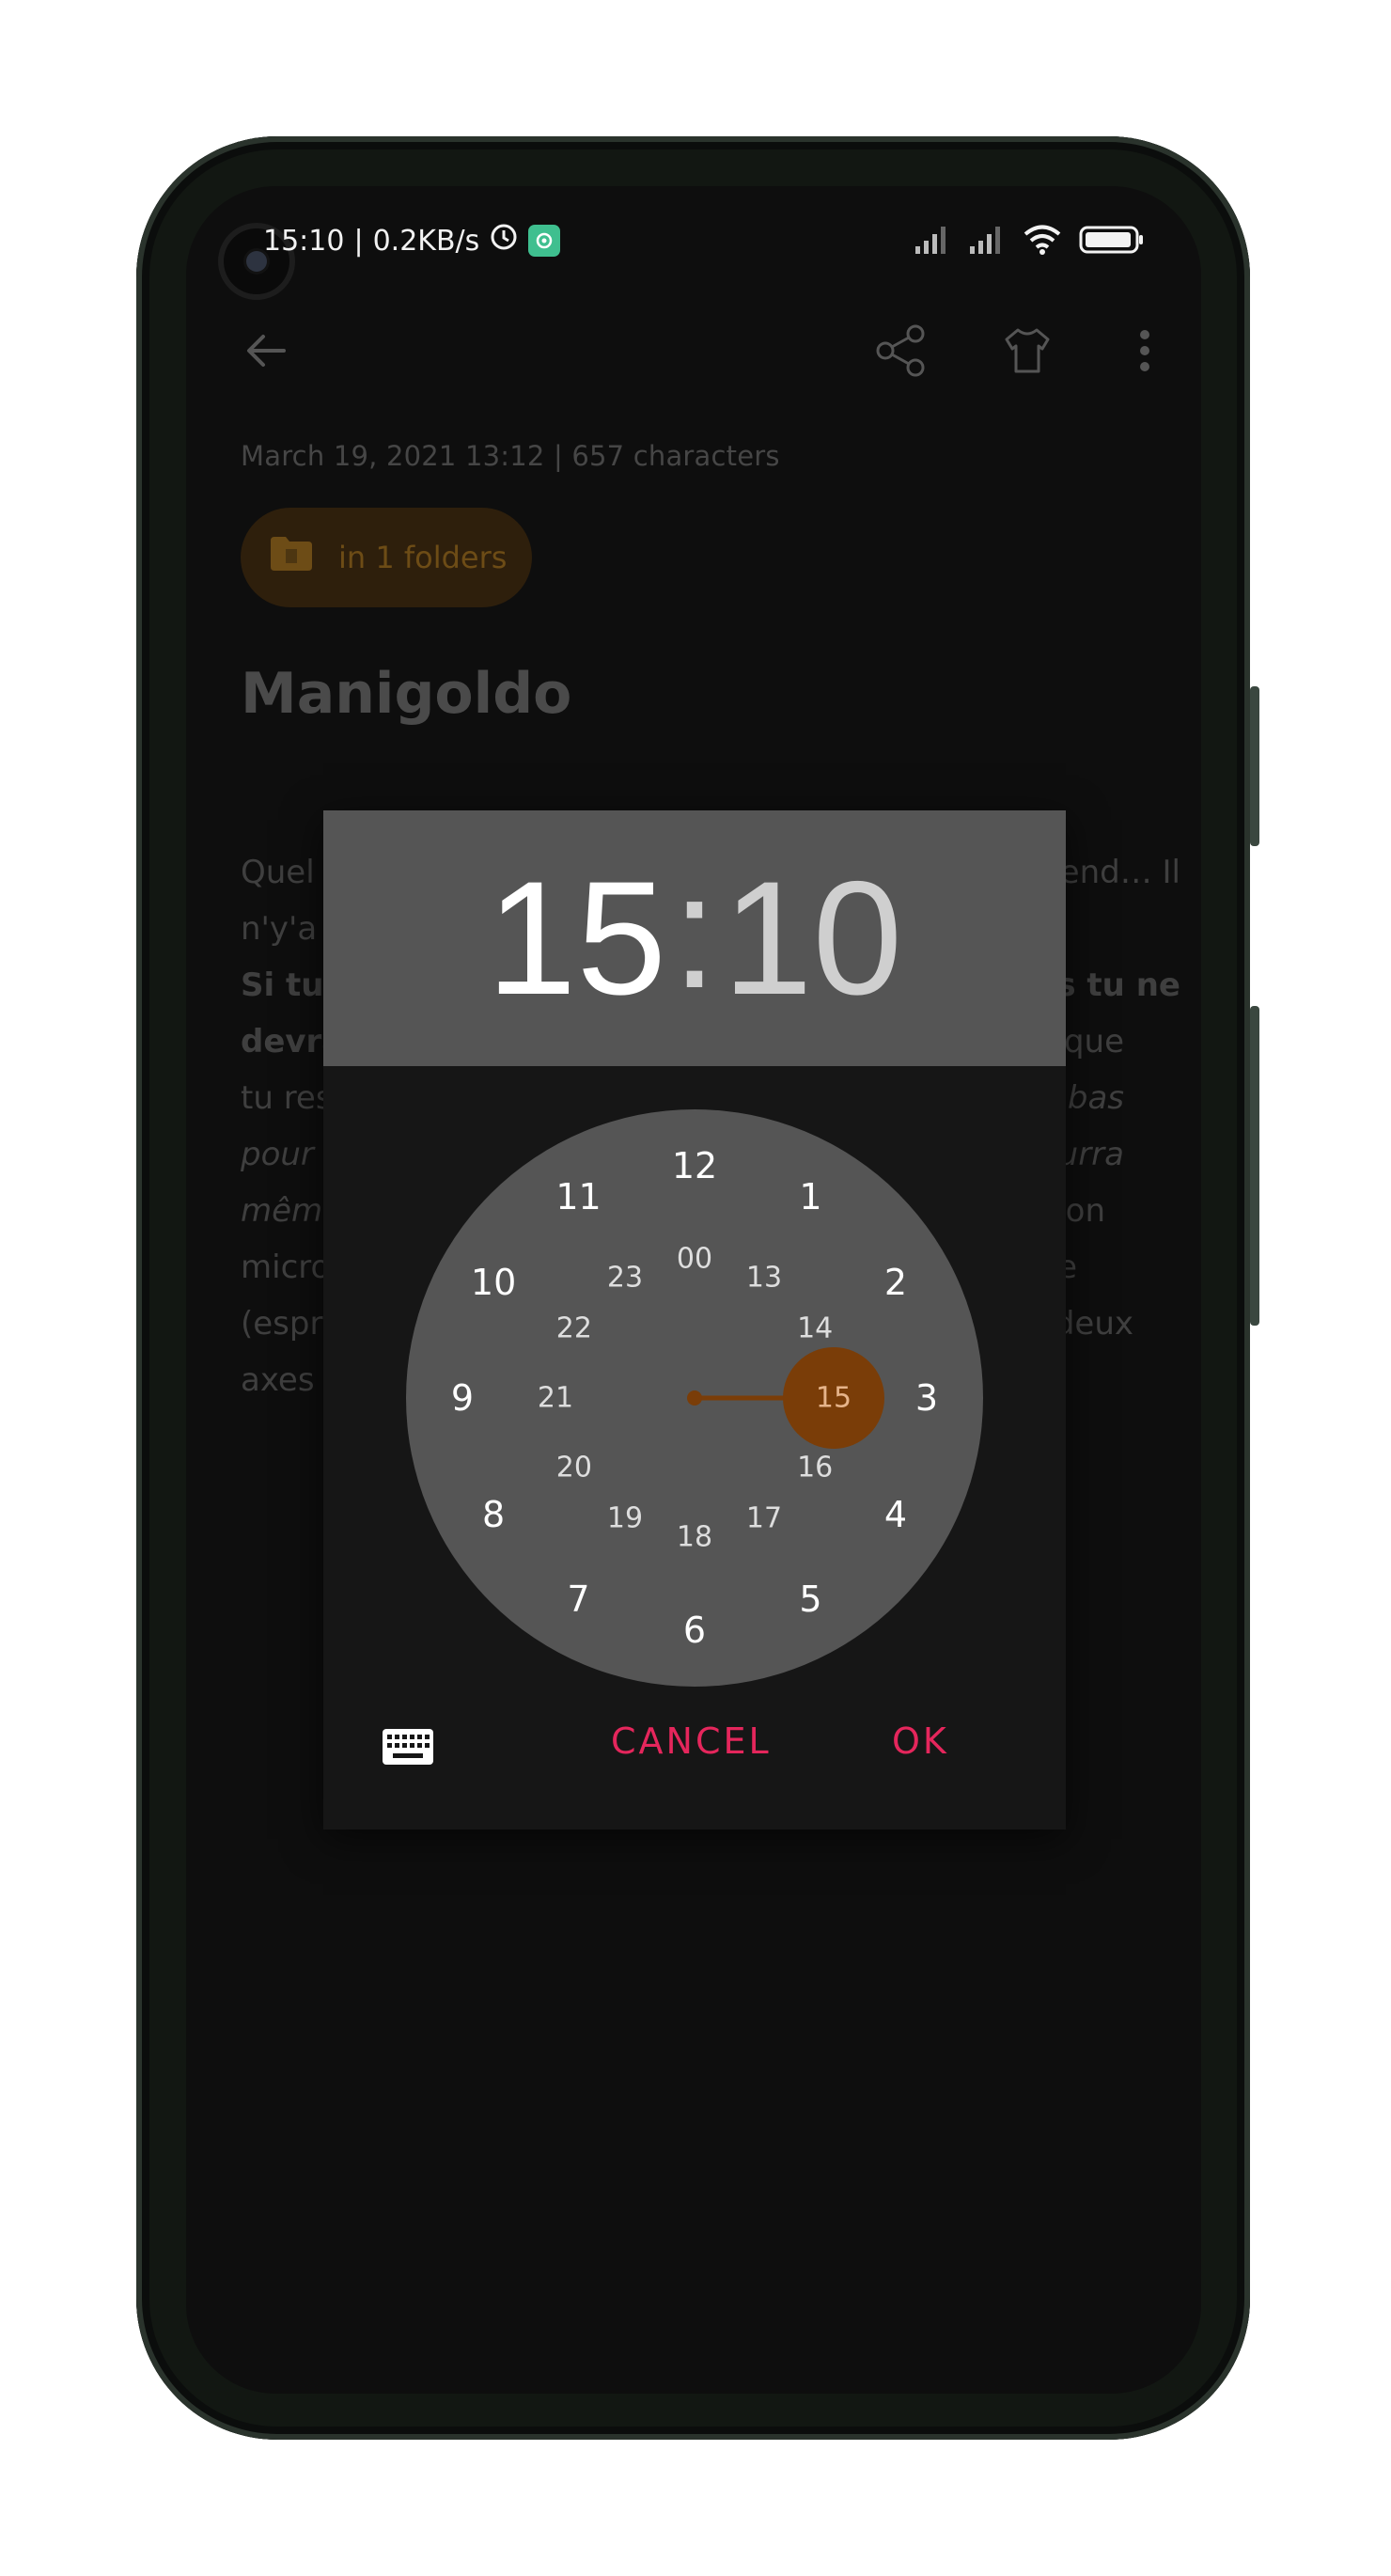 The image size is (1391, 2576). Describe the element at coordinates (1112, 242) in the screenshot. I see `battery-icon` at that location.